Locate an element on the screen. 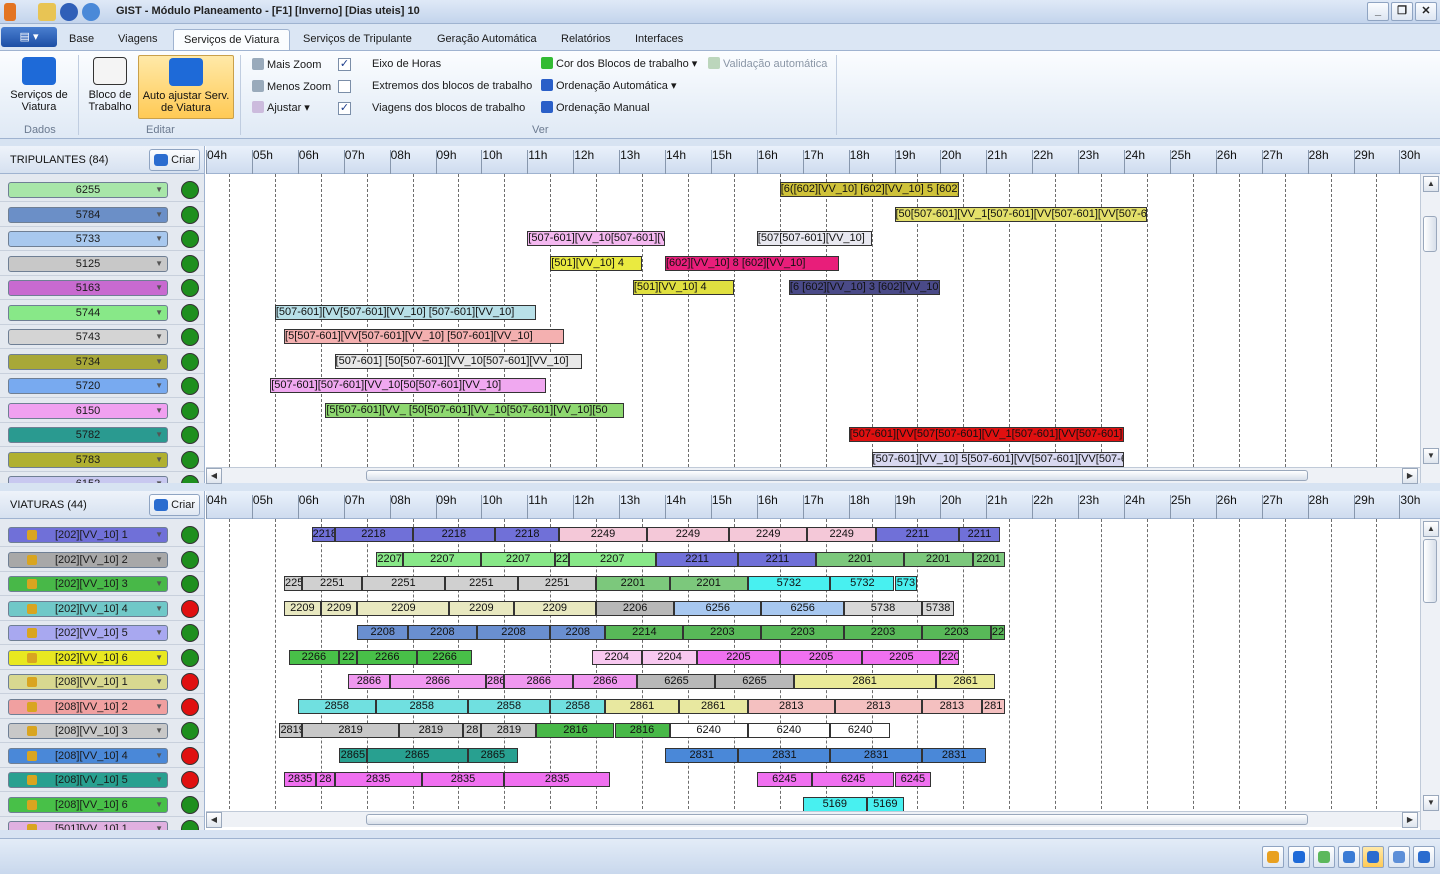  trip-segment: 2249 is located at coordinates (768, 534).